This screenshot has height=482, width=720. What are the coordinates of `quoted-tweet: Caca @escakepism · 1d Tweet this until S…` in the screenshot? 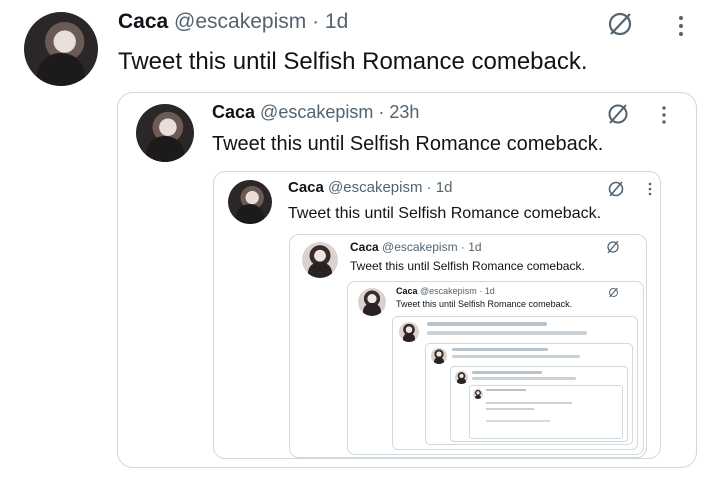 It's located at (495, 368).